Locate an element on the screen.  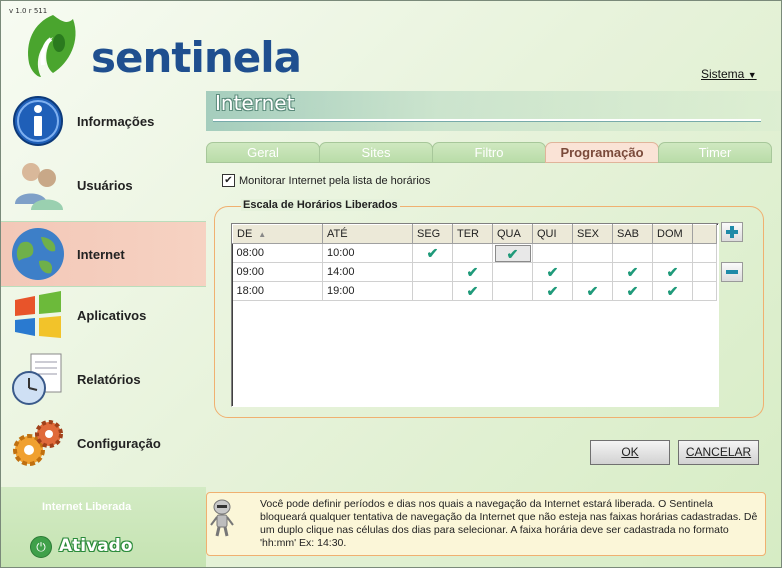
logo-text: sentinela is located at coordinates (196, 57).